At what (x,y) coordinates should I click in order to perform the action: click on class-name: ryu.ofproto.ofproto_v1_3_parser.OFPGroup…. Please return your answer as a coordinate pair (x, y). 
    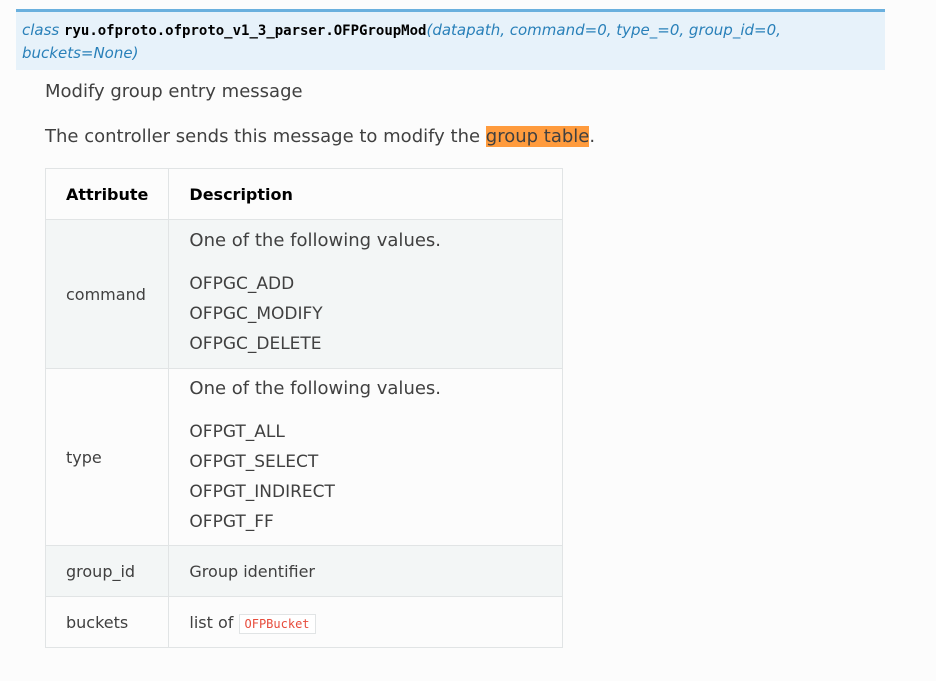
    Looking at the image, I should click on (245, 31).